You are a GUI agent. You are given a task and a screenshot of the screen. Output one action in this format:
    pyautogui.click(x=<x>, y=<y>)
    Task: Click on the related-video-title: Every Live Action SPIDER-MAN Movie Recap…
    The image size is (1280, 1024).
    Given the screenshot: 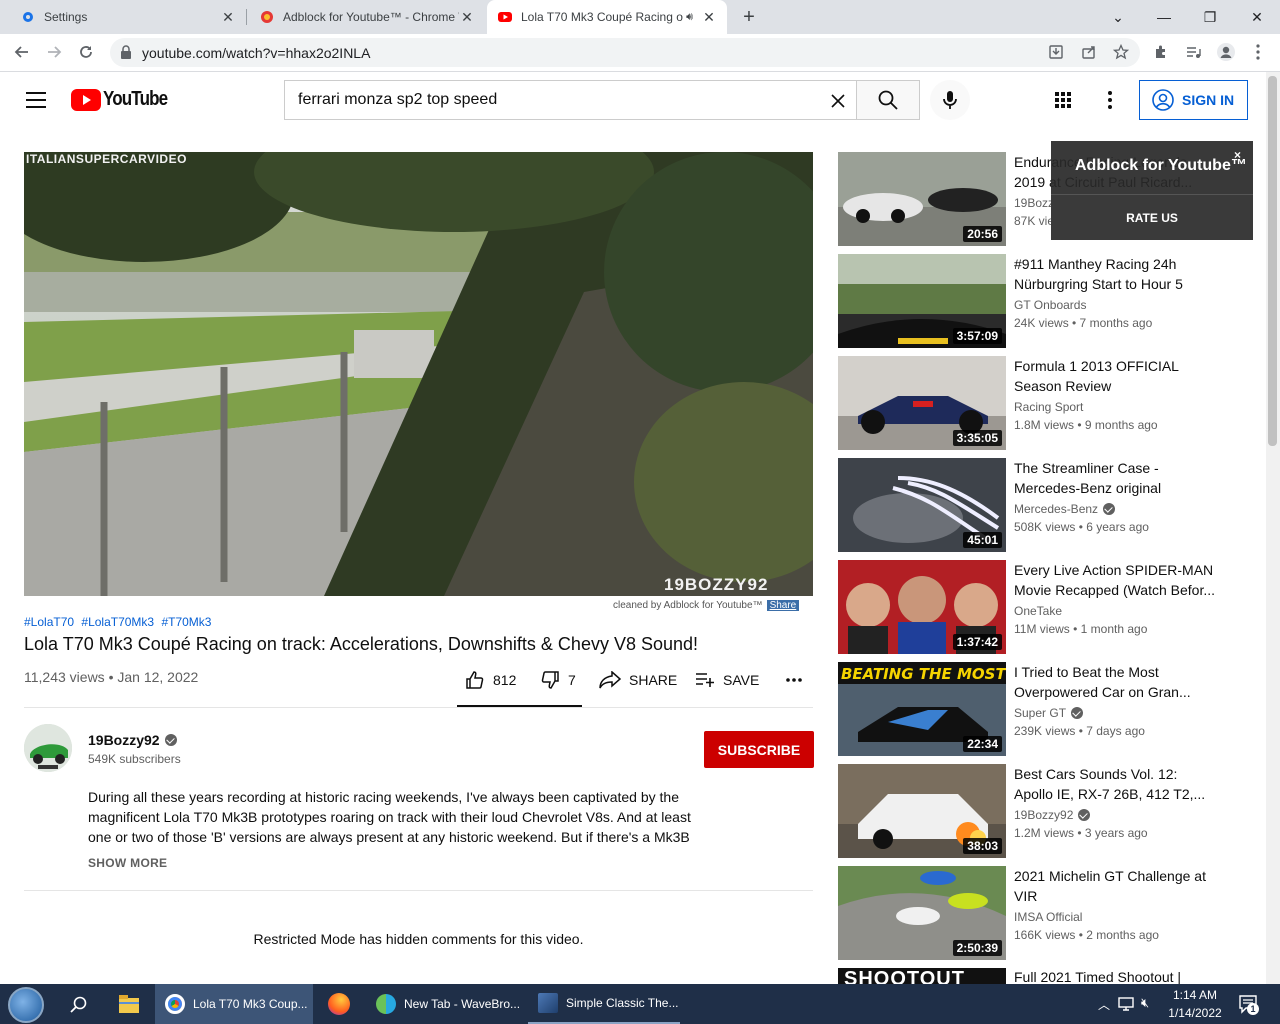 What is the action you would take?
    pyautogui.click(x=1116, y=580)
    